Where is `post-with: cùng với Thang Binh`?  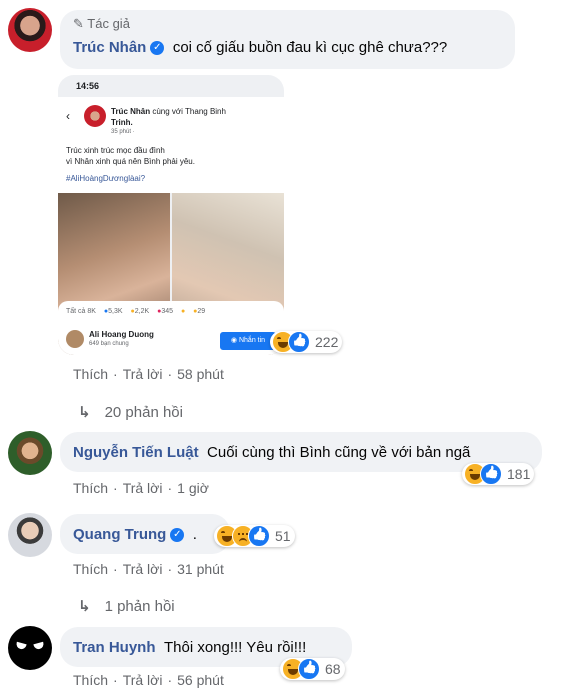
post-with: cùng với Thang Binh is located at coordinates (189, 111).